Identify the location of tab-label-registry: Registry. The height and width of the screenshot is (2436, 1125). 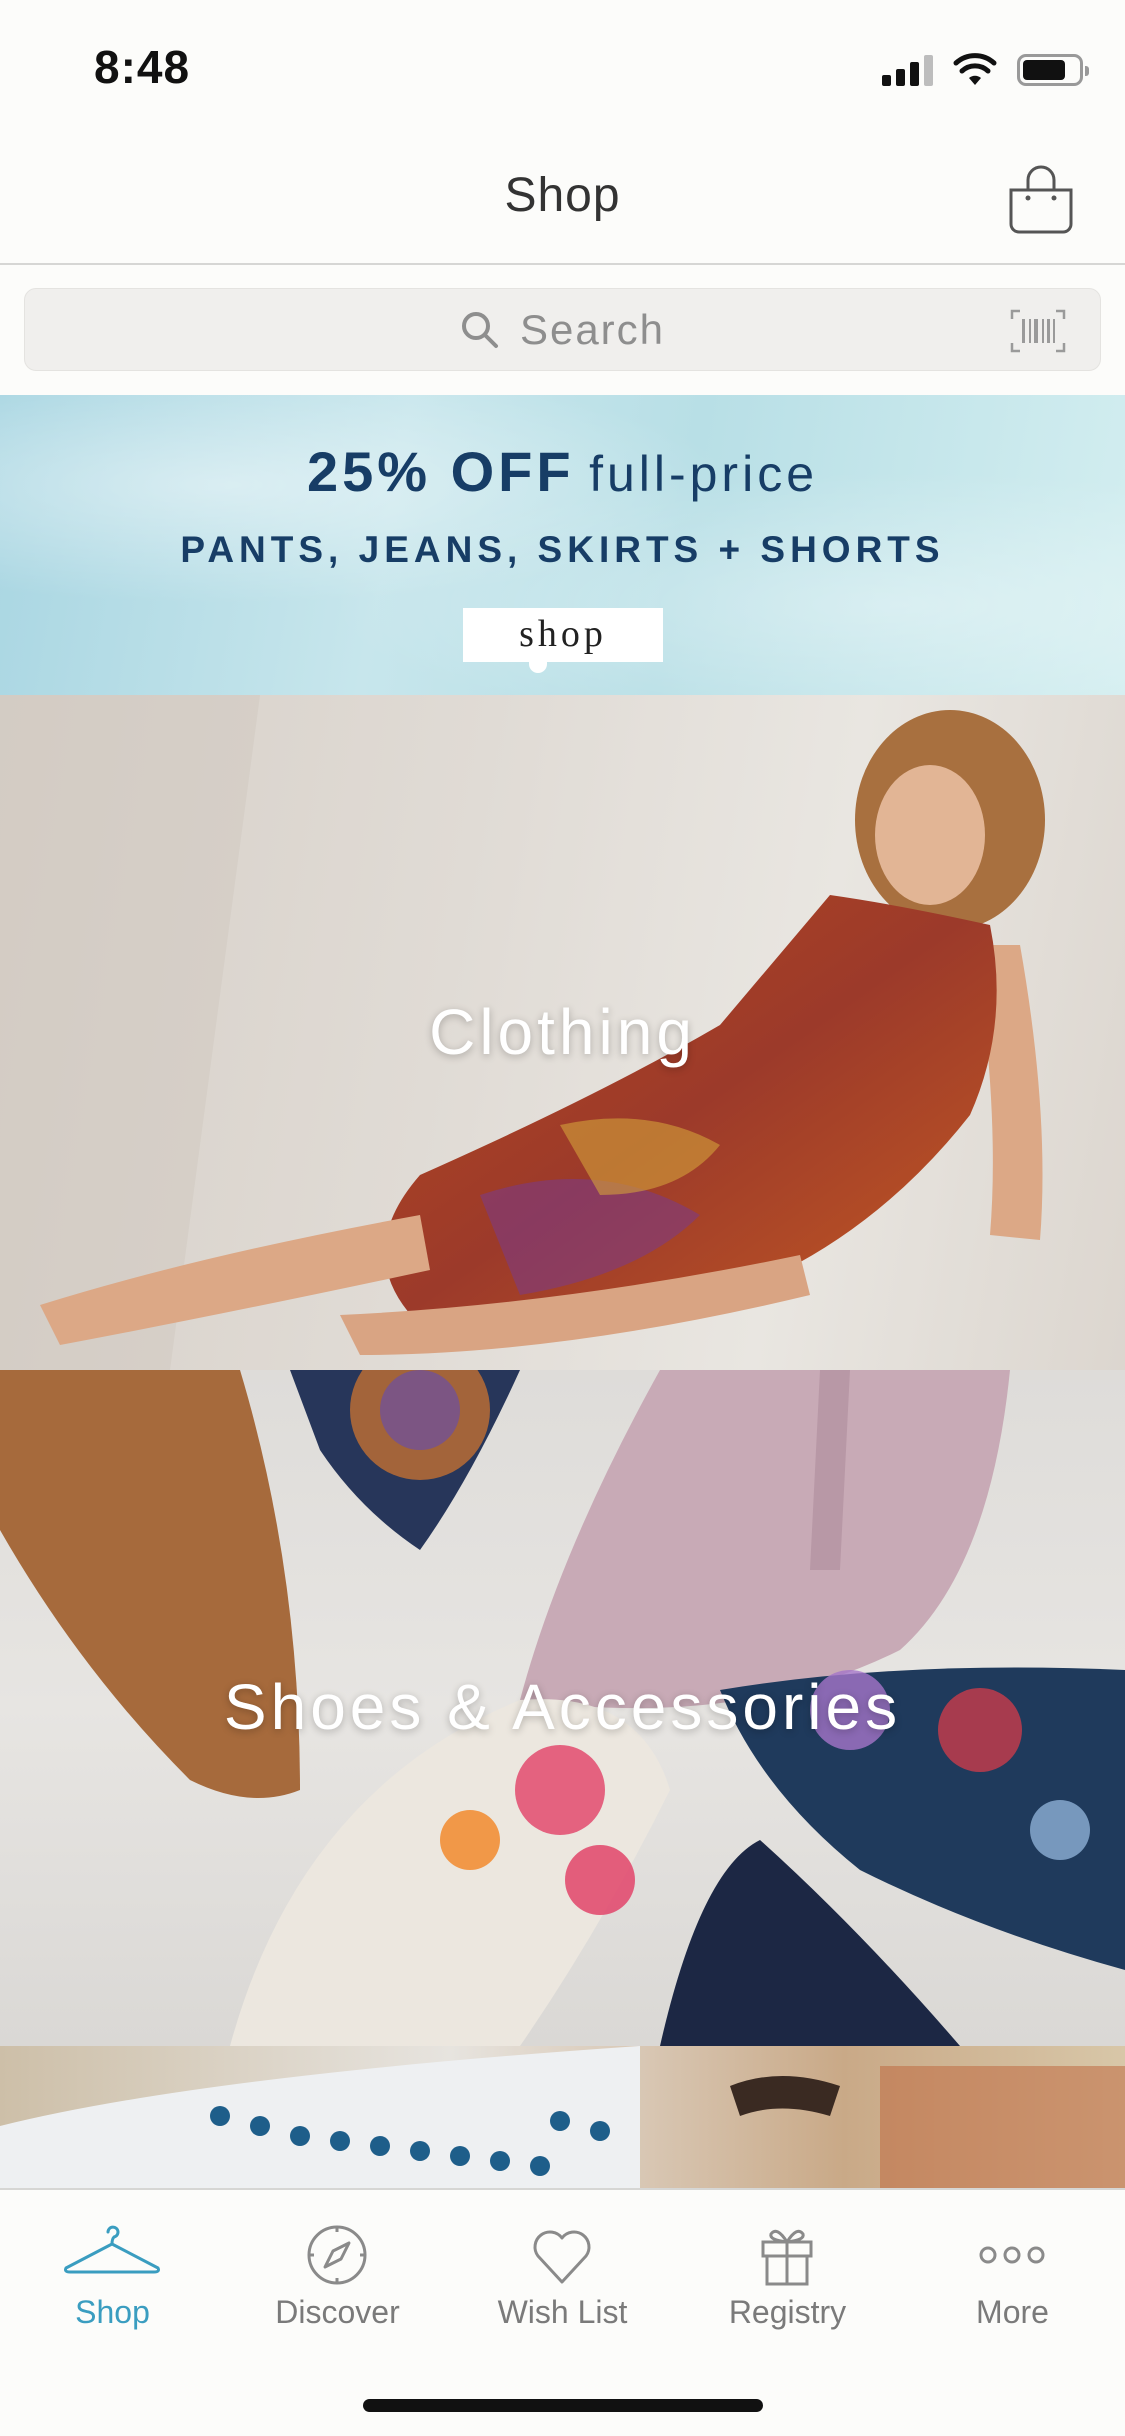
(787, 2312).